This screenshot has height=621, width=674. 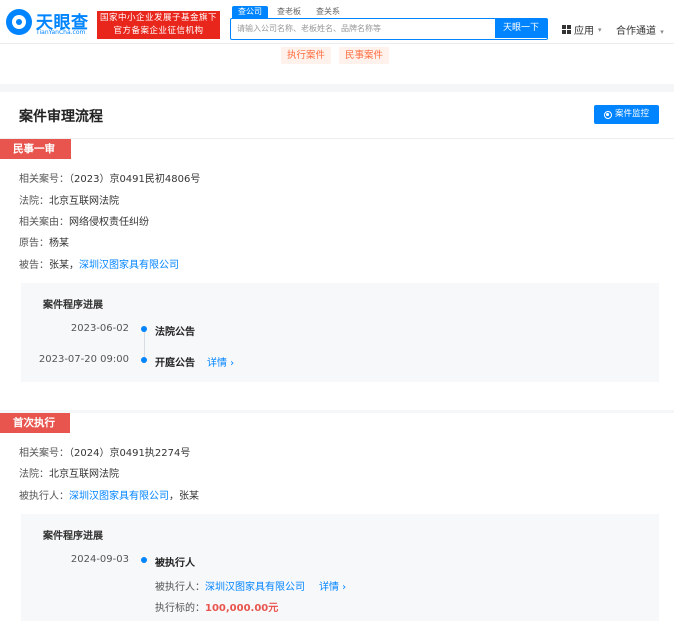 I want to click on search-tabs: 查公司 查老板 查关系, so click(x=289, y=12).